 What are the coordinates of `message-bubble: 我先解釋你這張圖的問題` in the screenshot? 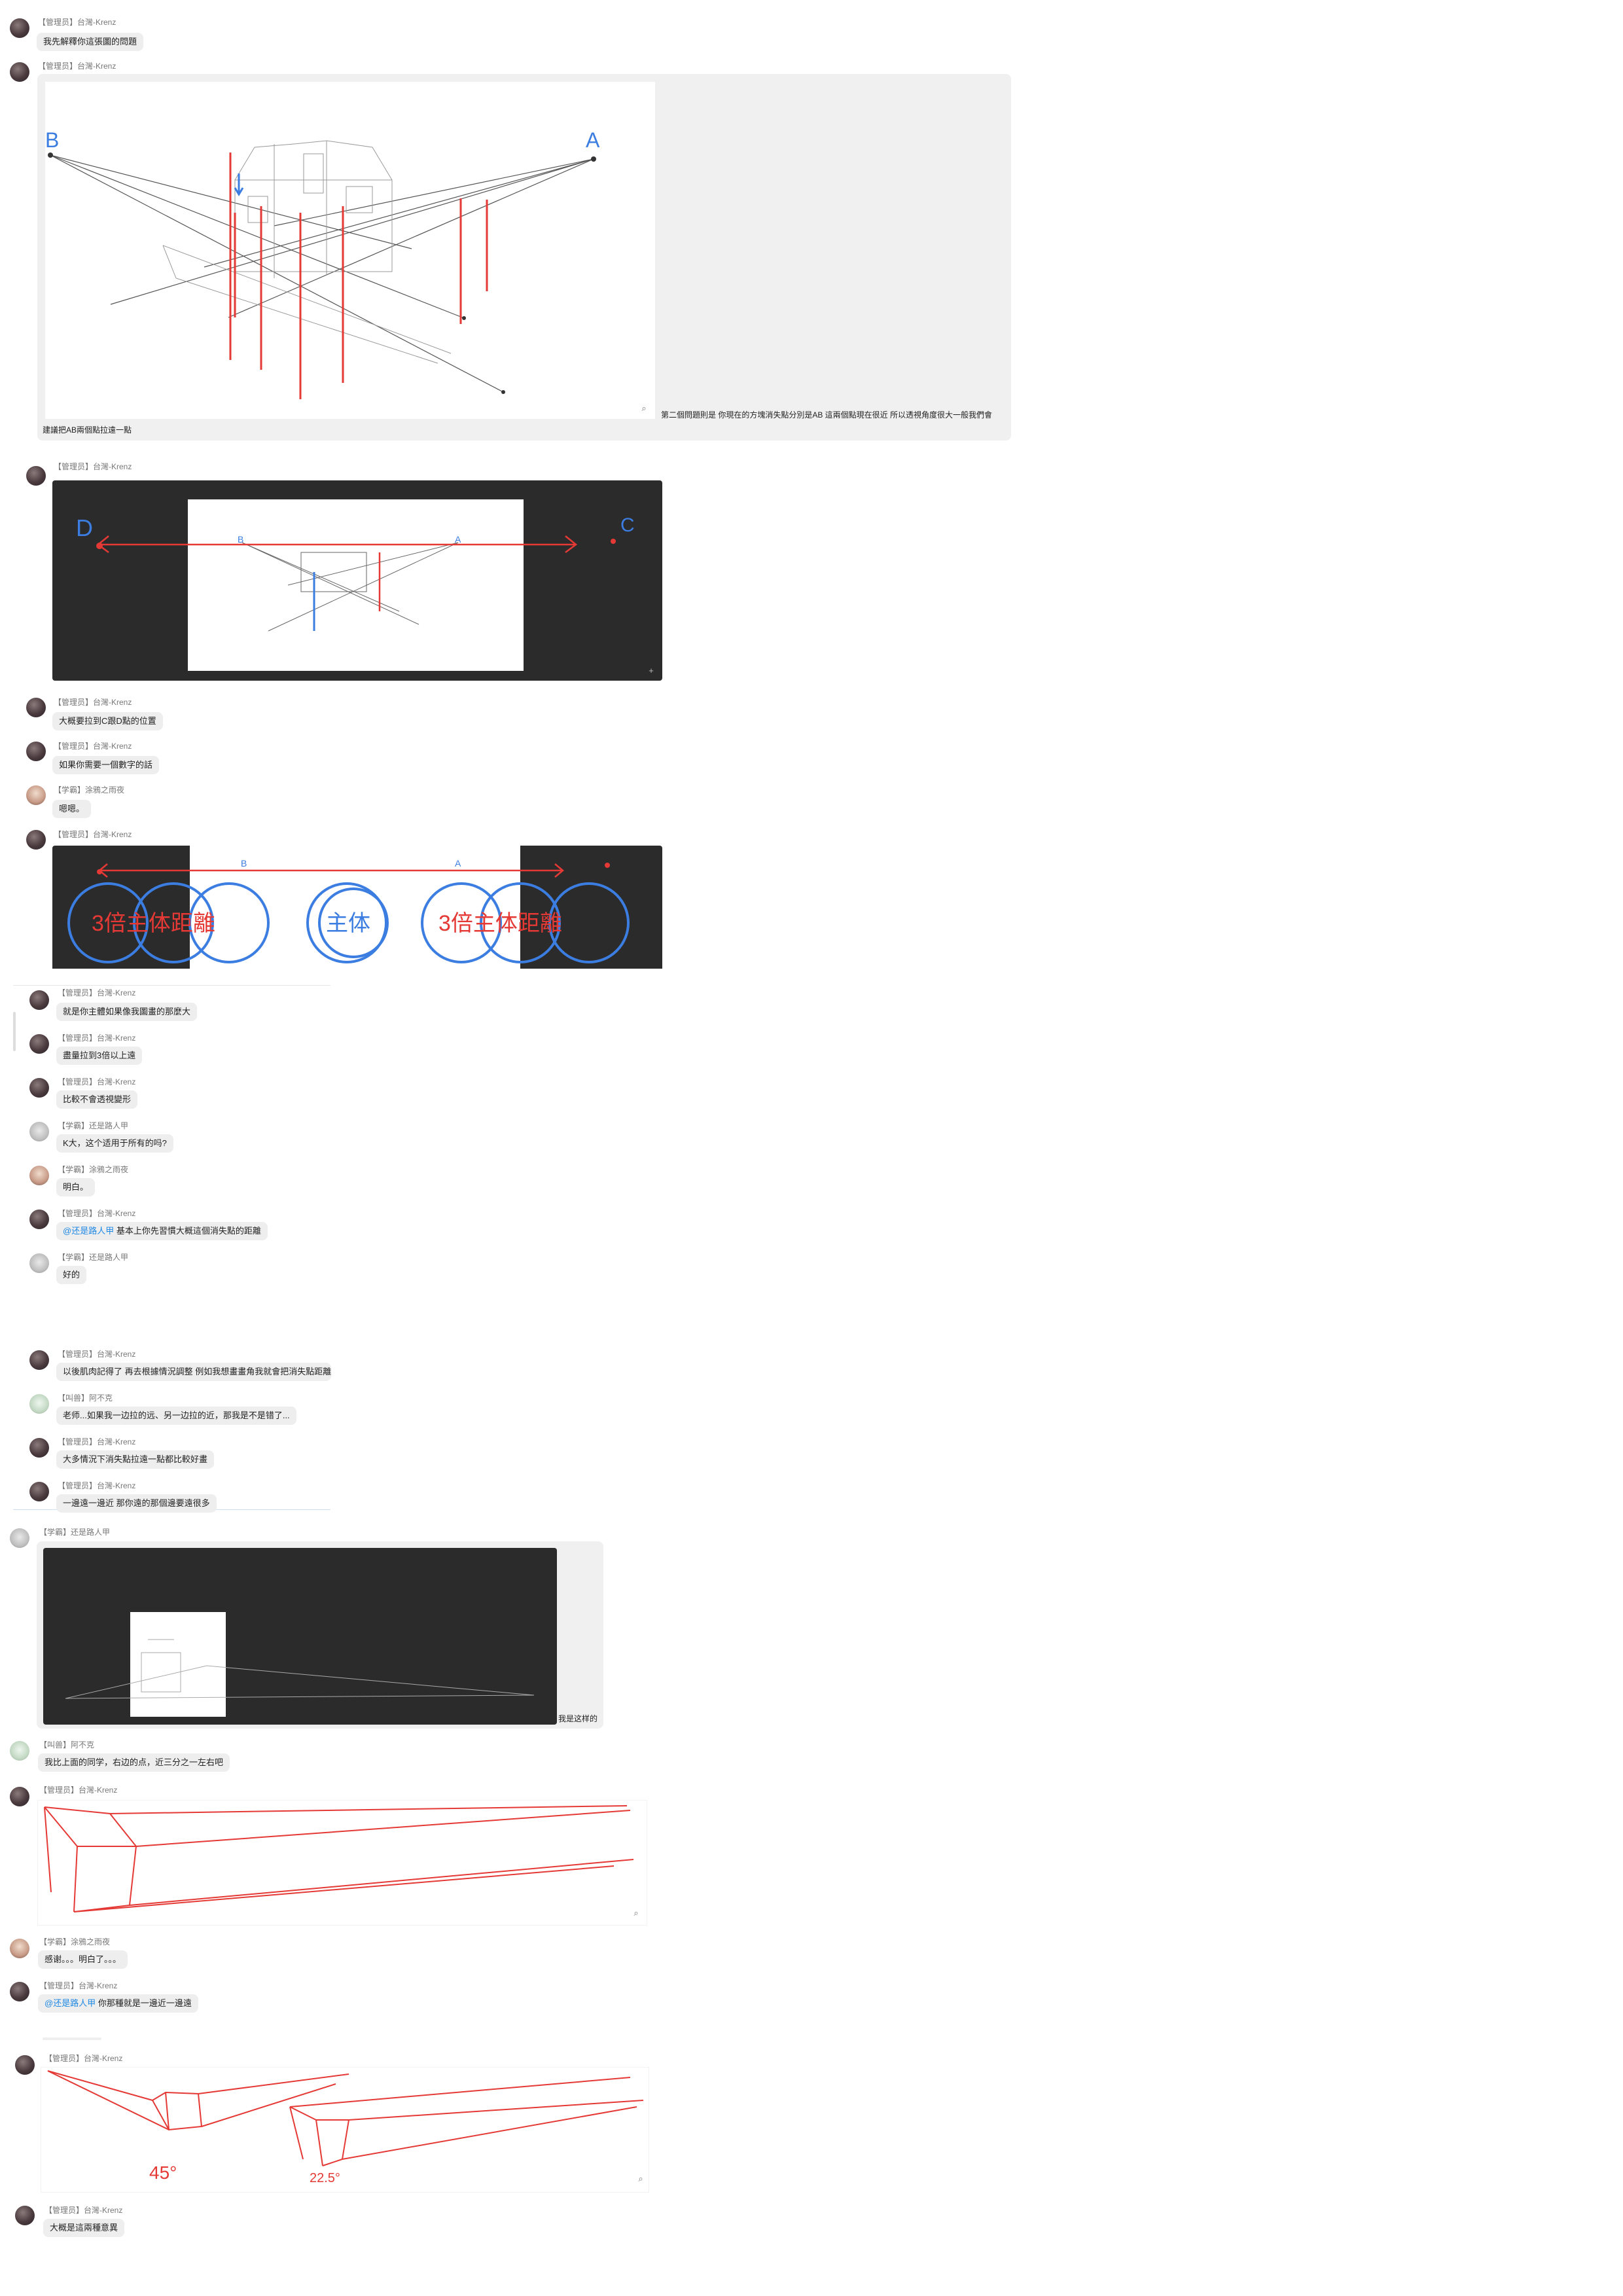 It's located at (90, 42).